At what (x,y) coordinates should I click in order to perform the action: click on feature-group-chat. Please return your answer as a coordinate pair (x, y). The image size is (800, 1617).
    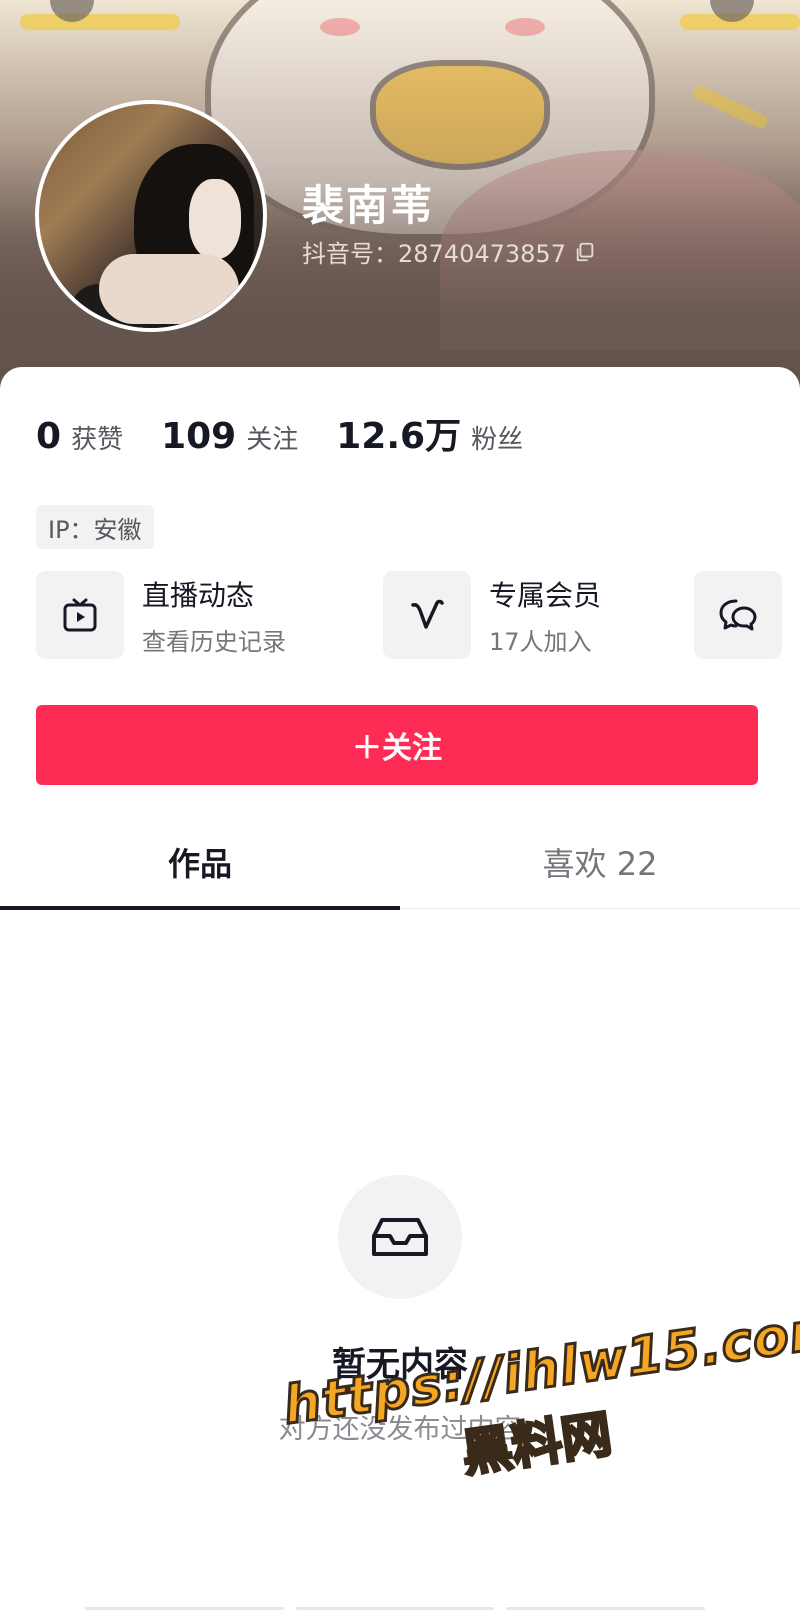
    Looking at the image, I should click on (738, 615).